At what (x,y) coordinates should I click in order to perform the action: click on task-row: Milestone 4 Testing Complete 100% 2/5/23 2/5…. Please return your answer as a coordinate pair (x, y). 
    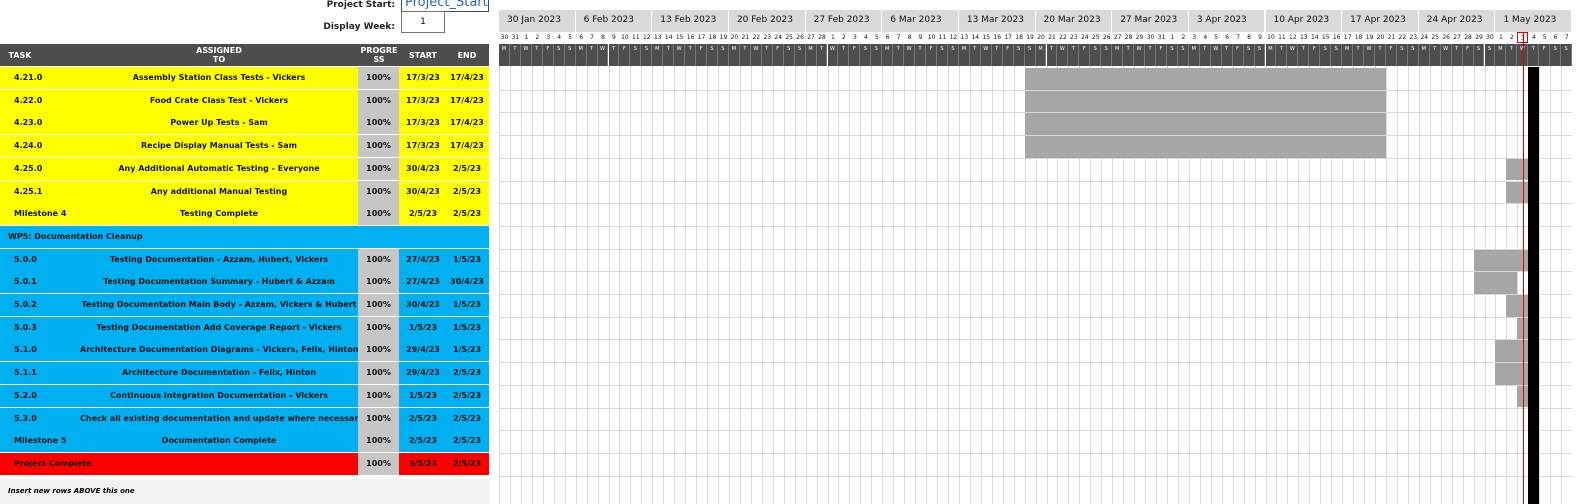
    Looking at the image, I should click on (244, 214).